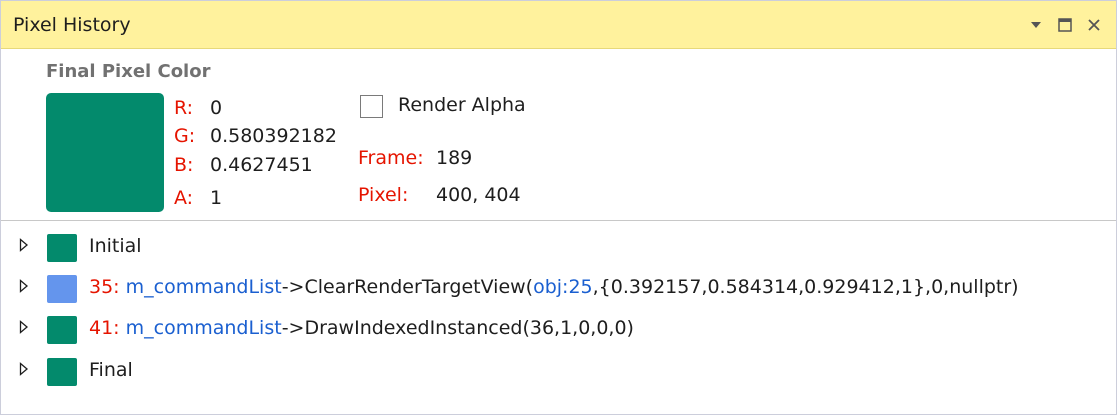 This screenshot has width=1117, height=415. Describe the element at coordinates (558, 25) in the screenshot. I see `title-bar: Pixel History` at that location.